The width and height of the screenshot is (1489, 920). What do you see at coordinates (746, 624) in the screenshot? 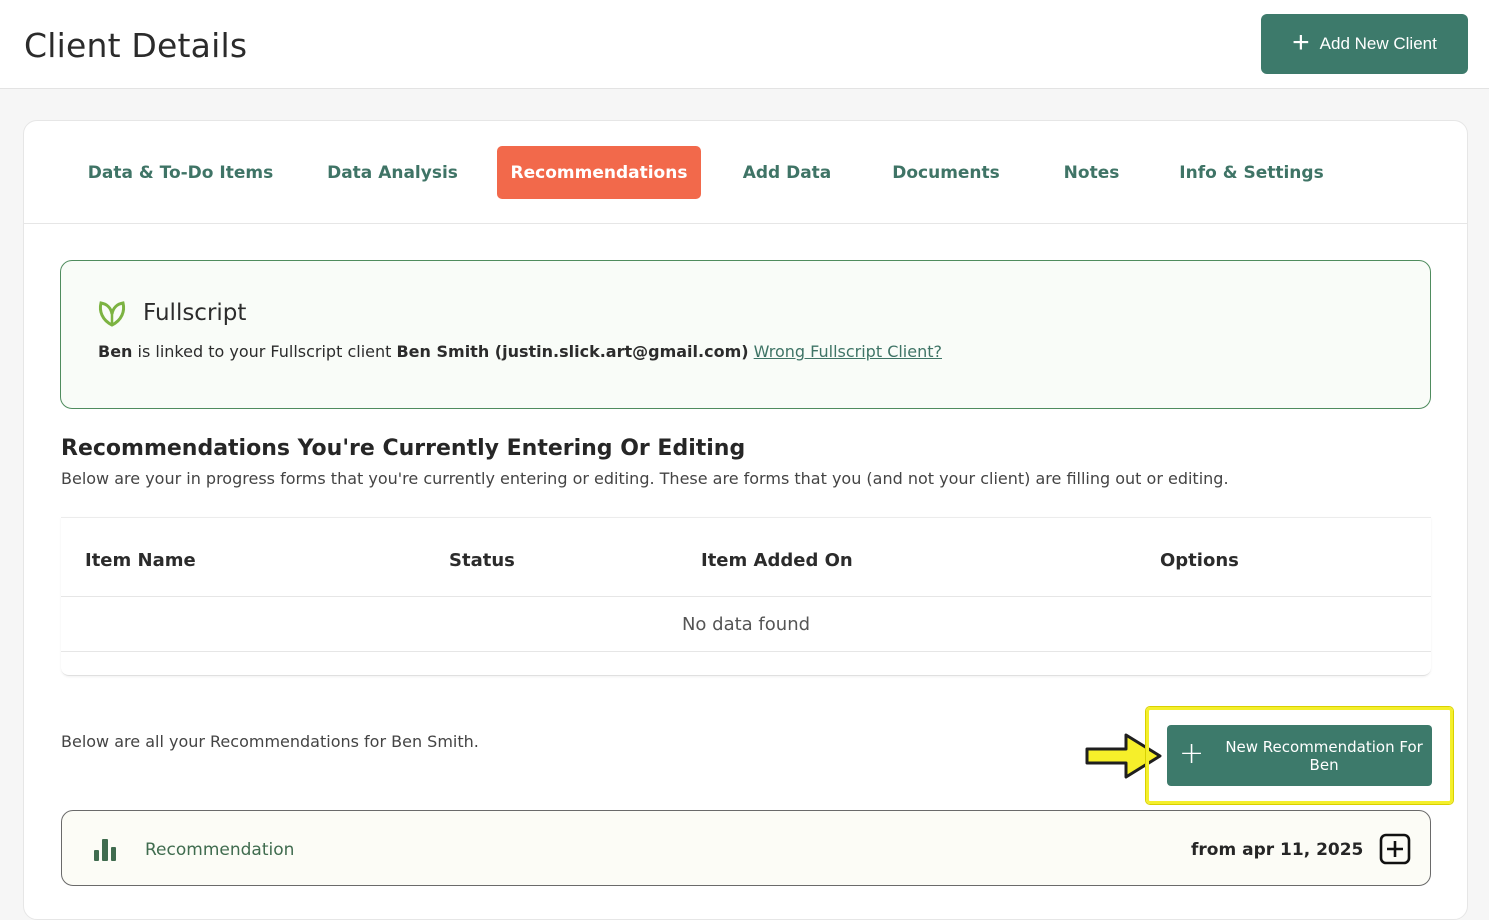
I see `empty-state: No data found` at bounding box center [746, 624].